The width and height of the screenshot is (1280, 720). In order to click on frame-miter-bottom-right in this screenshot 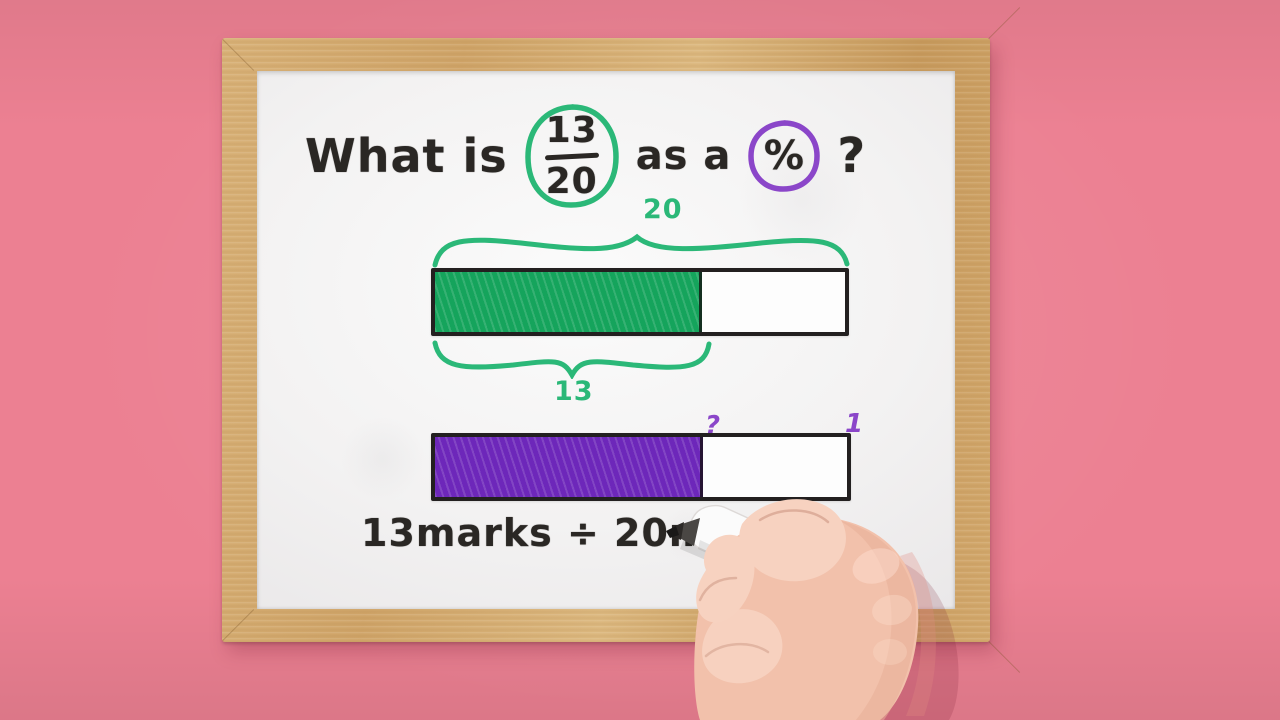, I will do `click(1004, 657)`.